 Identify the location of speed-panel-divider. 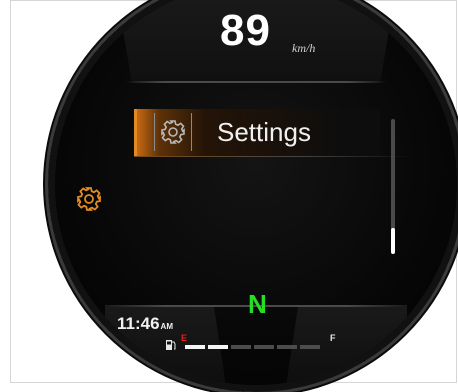
(256, 82).